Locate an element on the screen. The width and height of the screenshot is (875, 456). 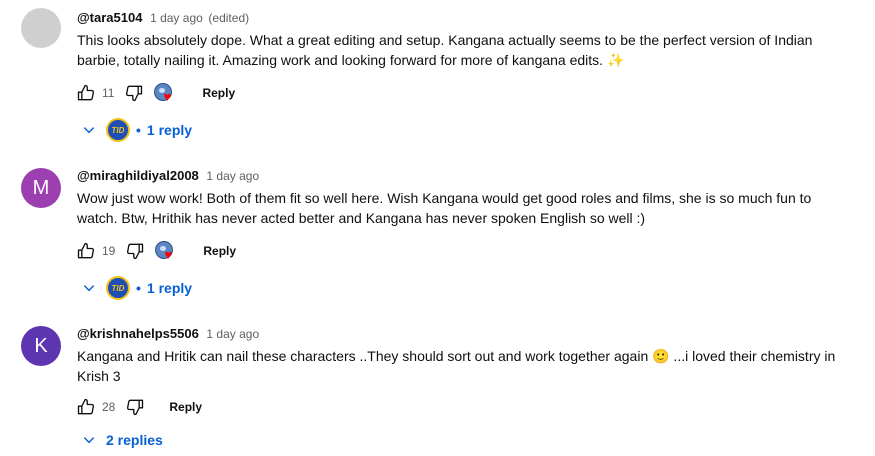
comment-header: @tara5104 1 day ago (edited) is located at coordinates (163, 17).